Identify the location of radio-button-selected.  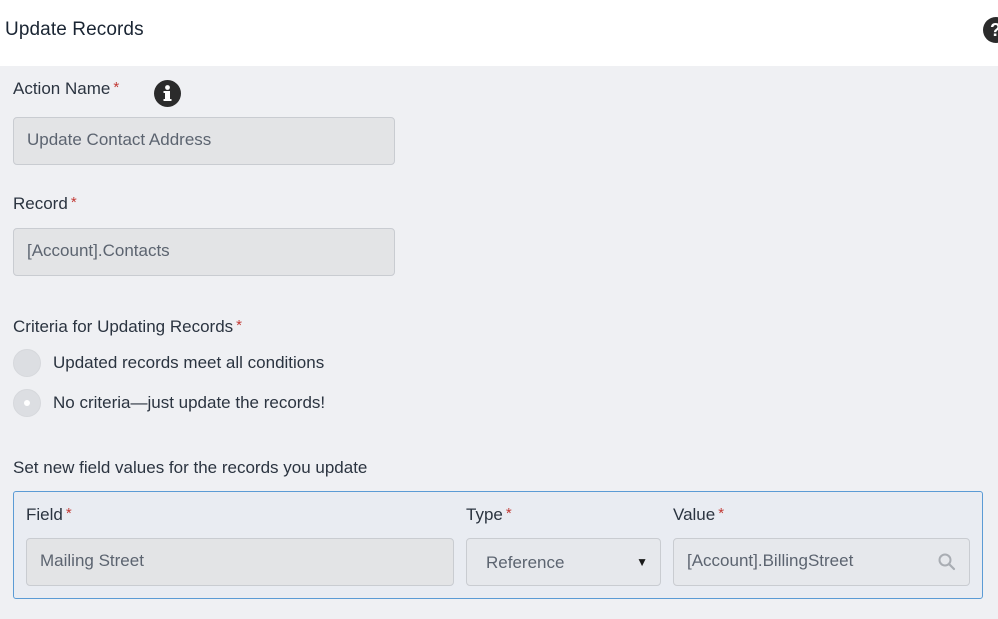
(27, 403).